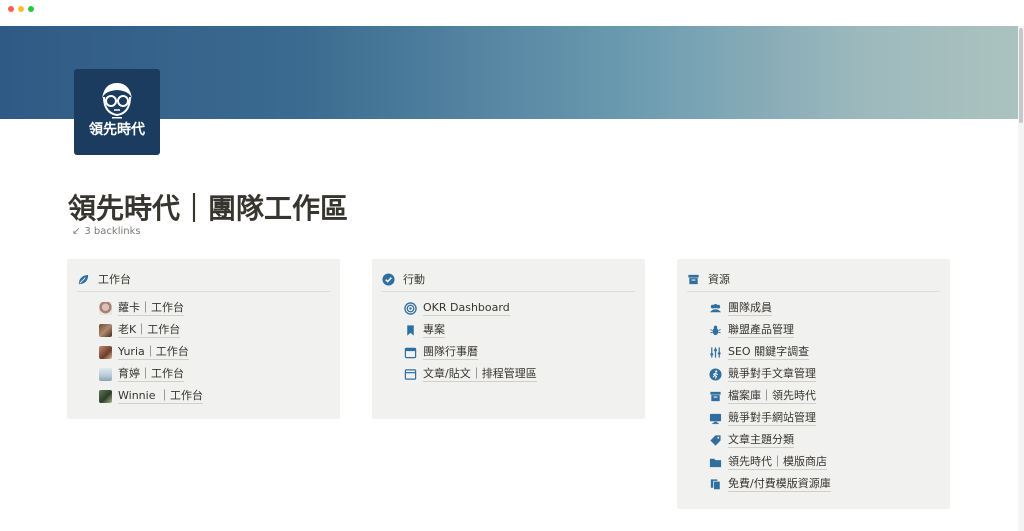  I want to click on bug-icon, so click(715, 330).